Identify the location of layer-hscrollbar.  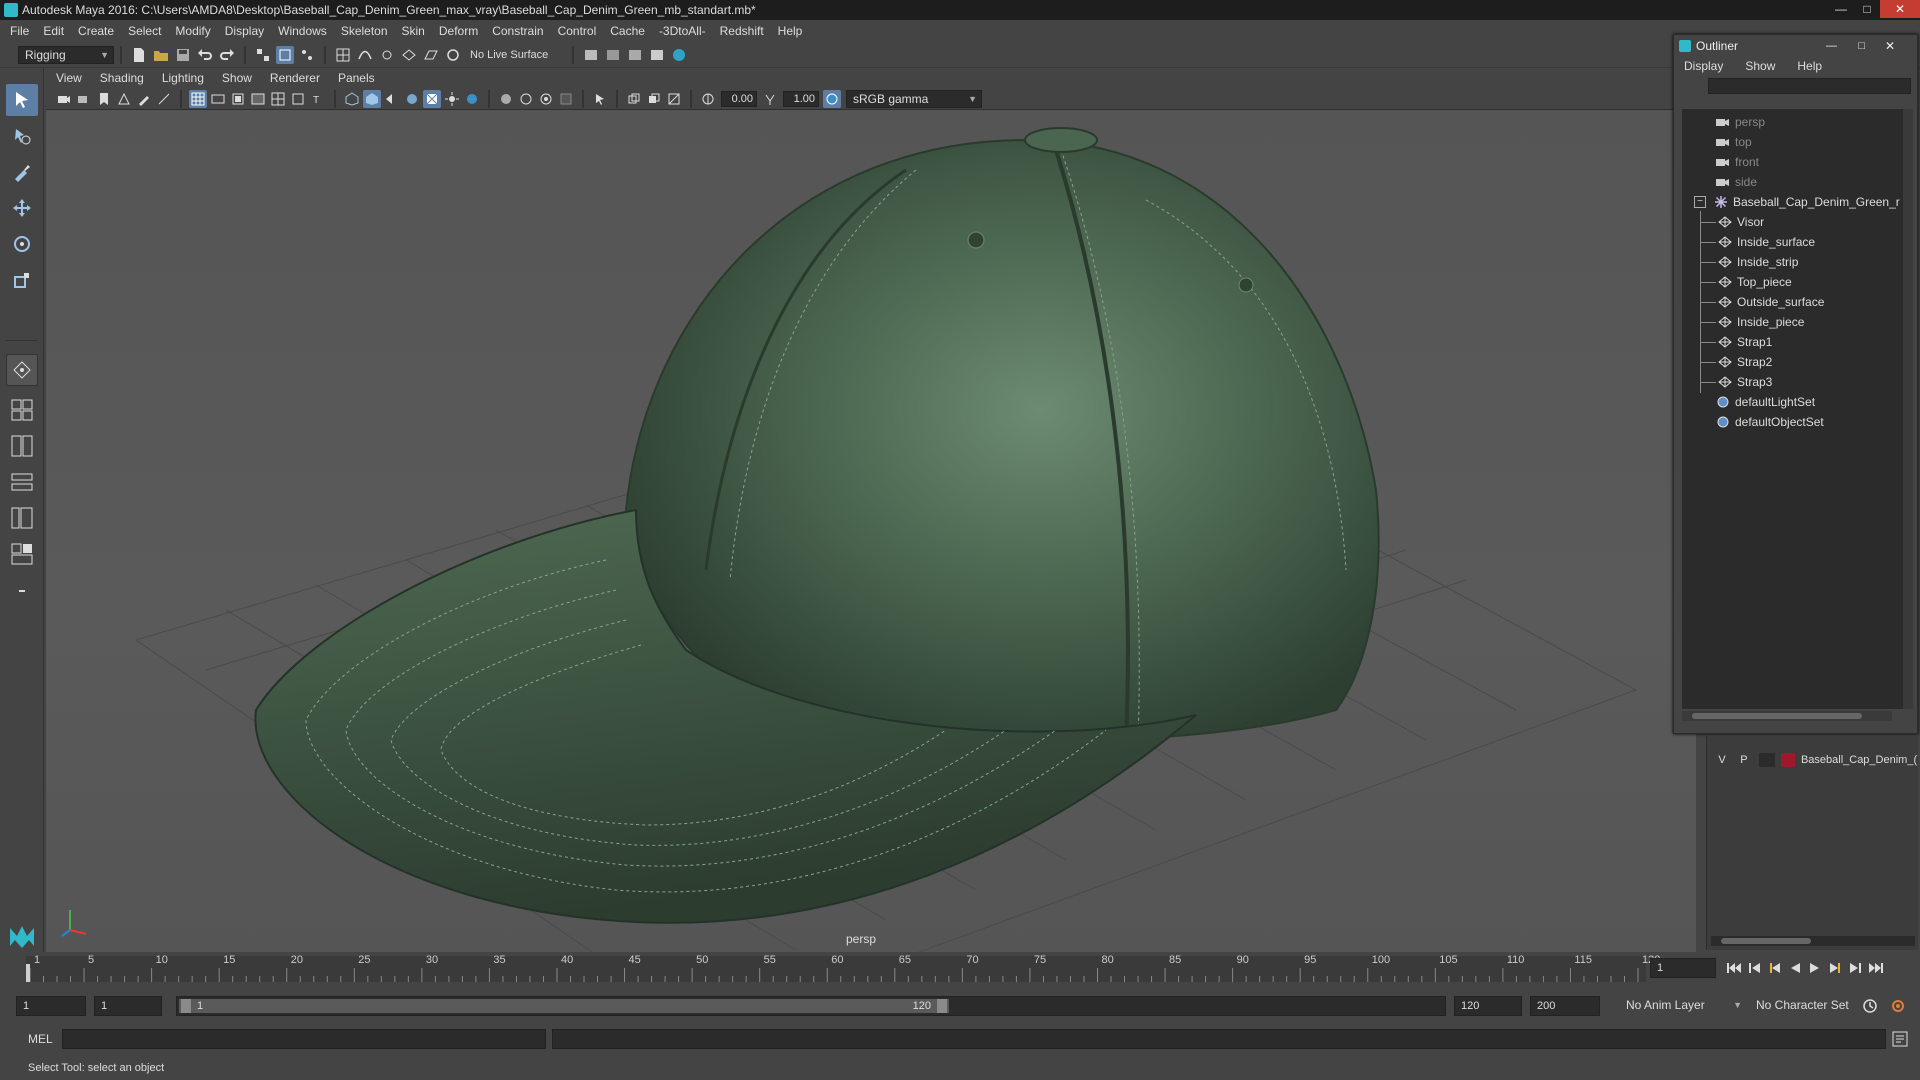
(1813, 941).